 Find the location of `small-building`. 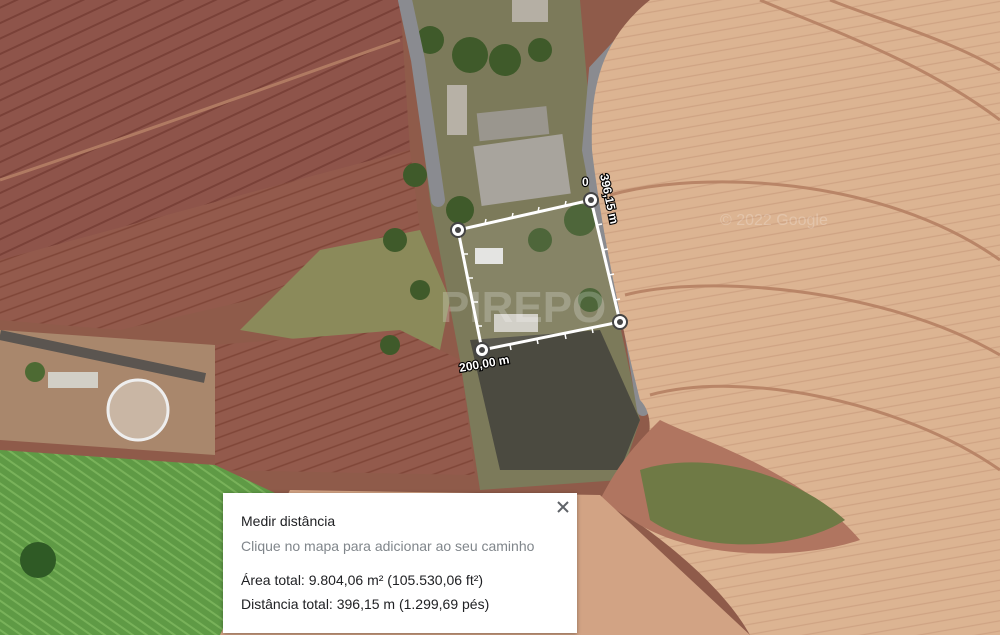

small-building is located at coordinates (457, 110).